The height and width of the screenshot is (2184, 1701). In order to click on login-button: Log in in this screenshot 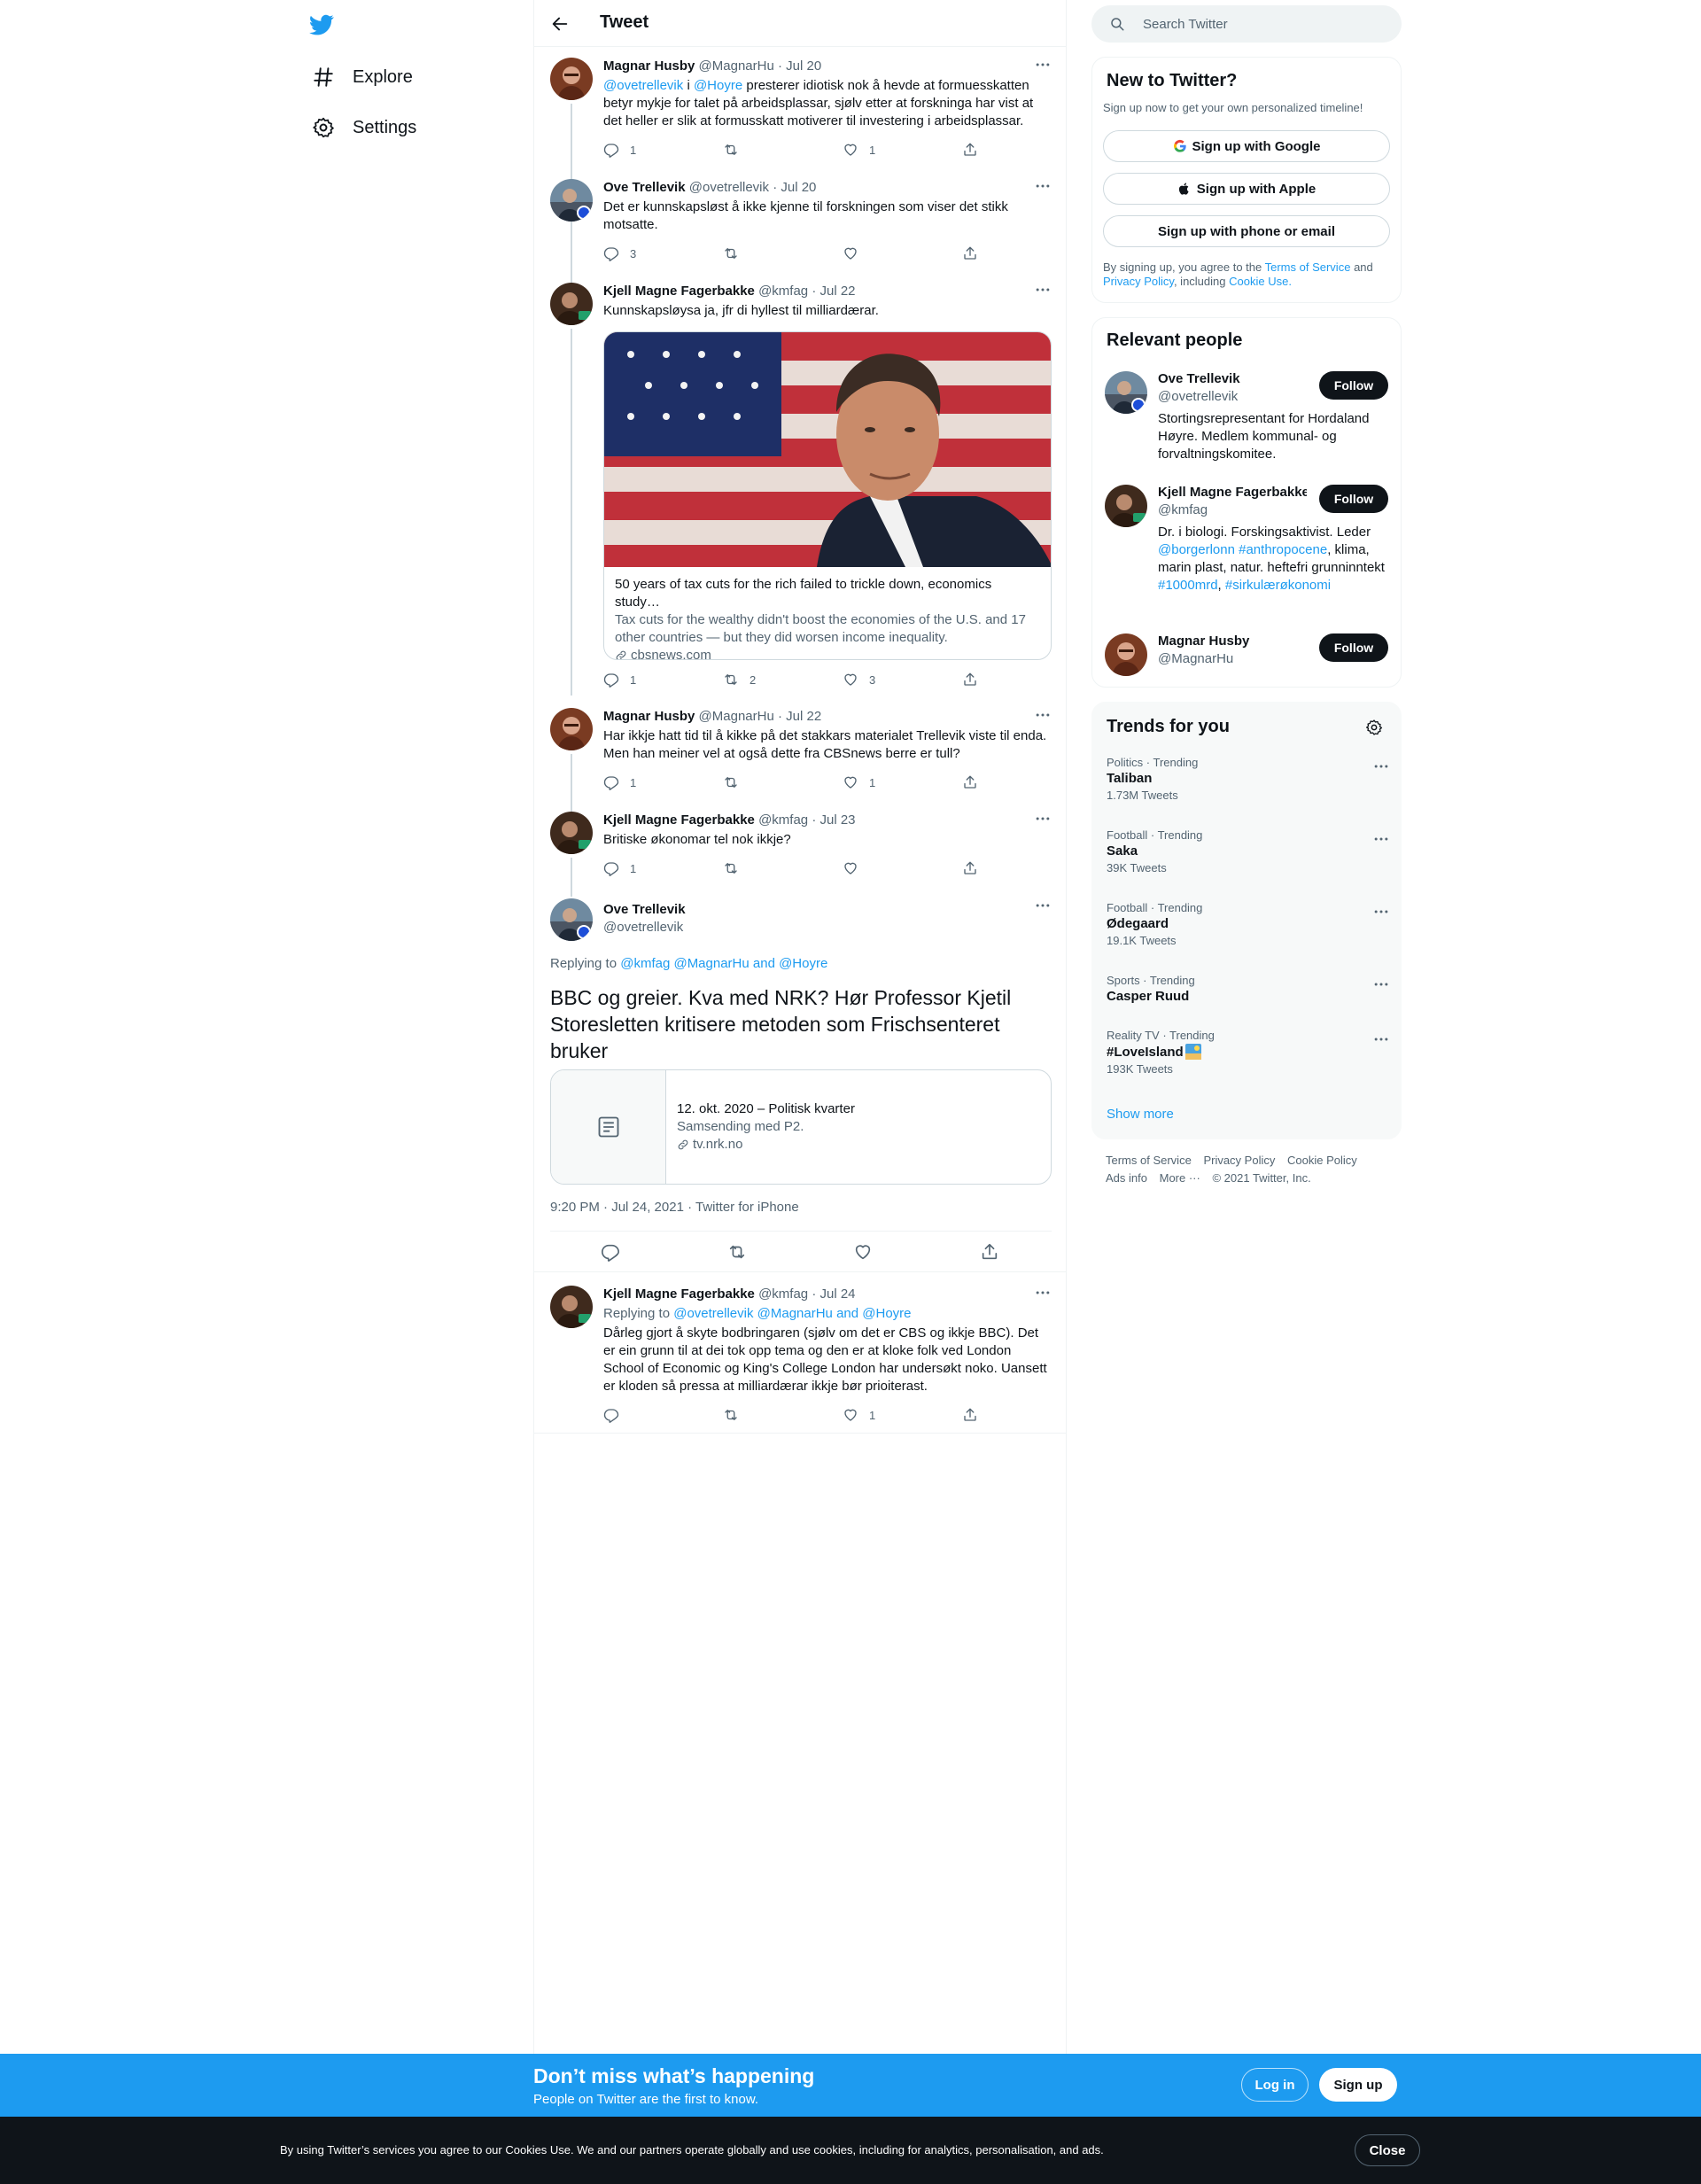, I will do `click(1275, 2085)`.